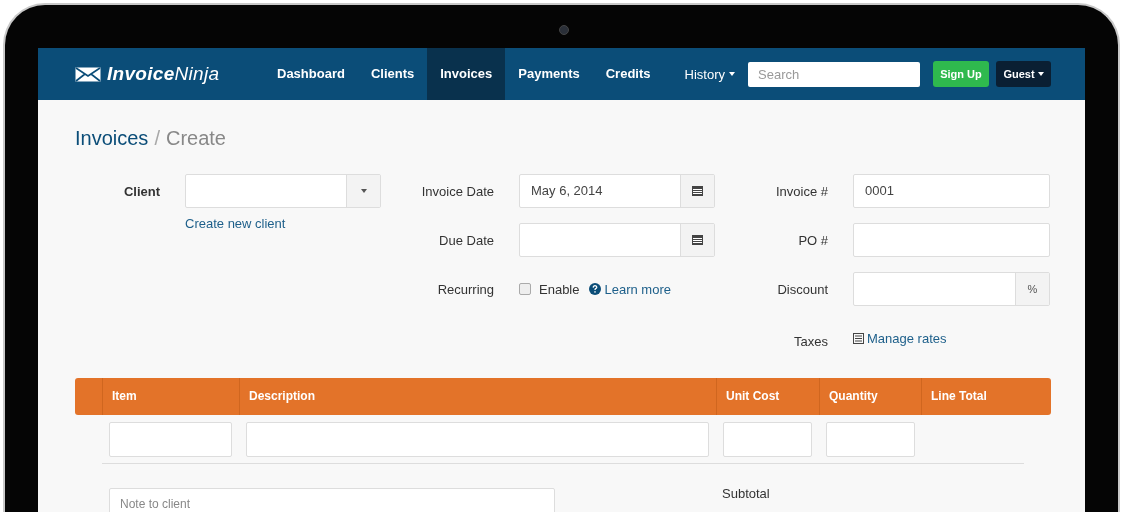 The width and height of the screenshot is (1123, 512). Describe the element at coordinates (630, 289) in the screenshot. I see `learn-more-link: Learn more` at that location.